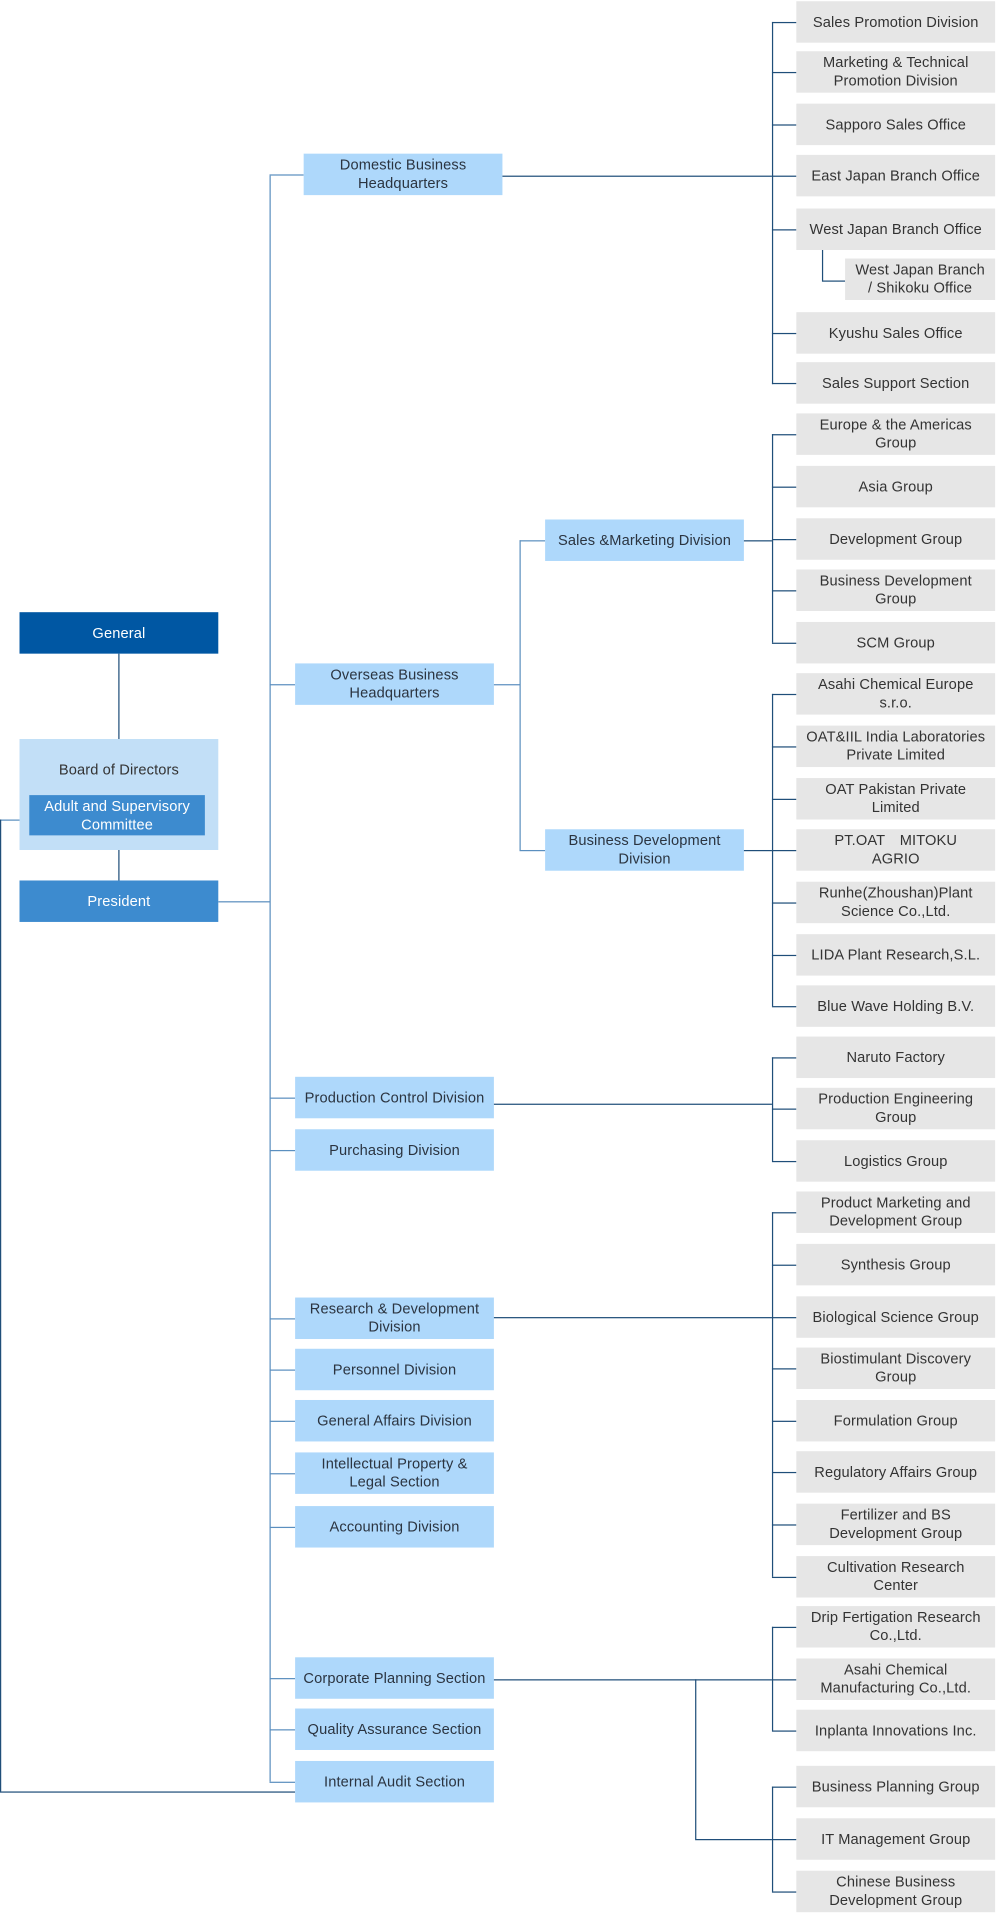 The width and height of the screenshot is (1000, 1920). Describe the element at coordinates (896, 799) in the screenshot. I see `business-development-unit: OAT Pakistan Private Limited` at that location.